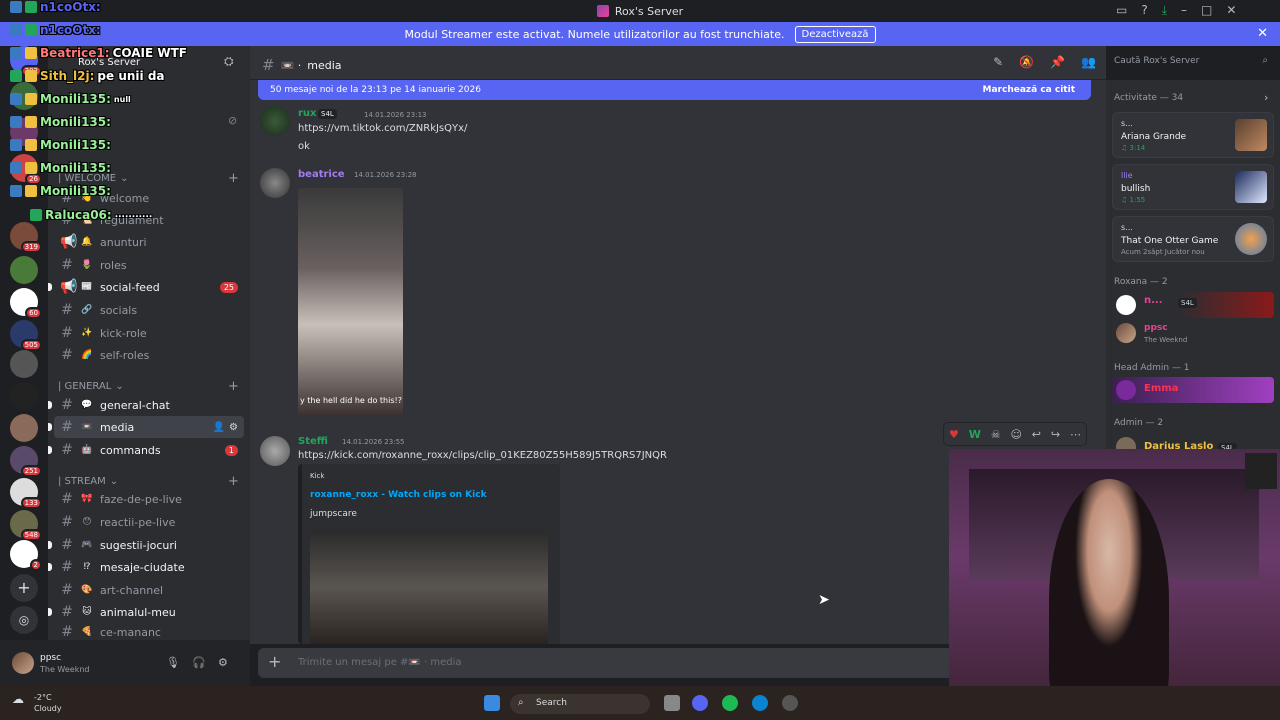 Image resolution: width=1280 pixels, height=720 pixels. I want to click on mute-icon: 🔕, so click(1026, 62).